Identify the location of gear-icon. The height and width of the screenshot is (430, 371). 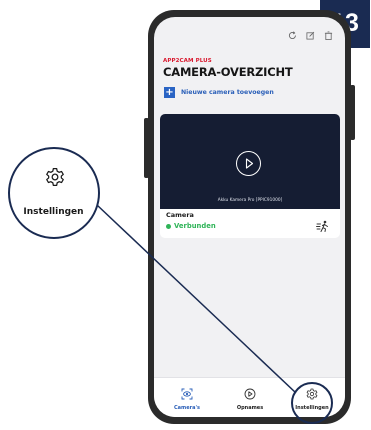
(55, 177).